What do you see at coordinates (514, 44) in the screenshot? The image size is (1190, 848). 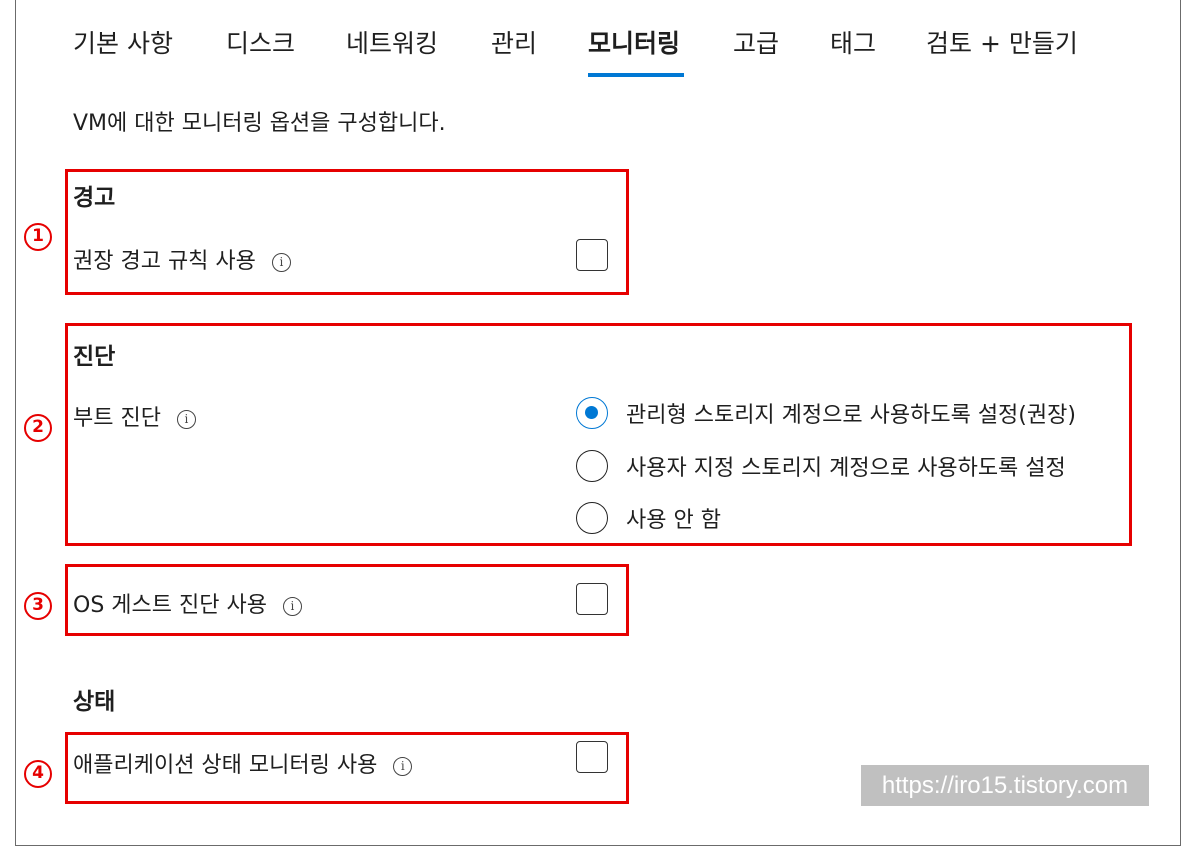 I see `tab-management: 관리` at bounding box center [514, 44].